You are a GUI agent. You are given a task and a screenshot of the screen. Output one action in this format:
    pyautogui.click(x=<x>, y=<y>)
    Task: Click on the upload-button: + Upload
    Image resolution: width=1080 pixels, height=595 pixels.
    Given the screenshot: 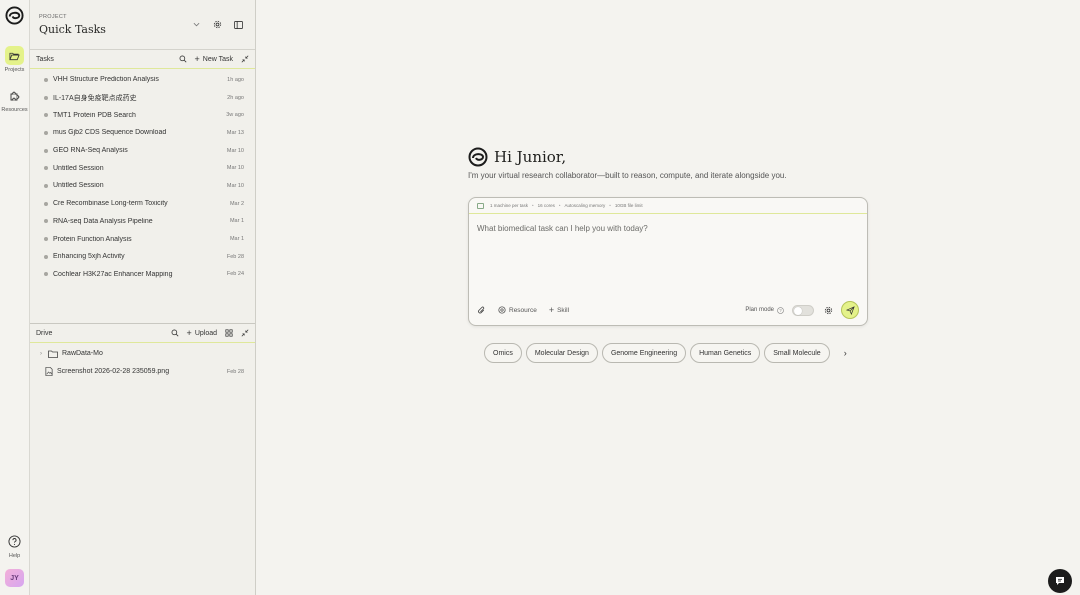 What is the action you would take?
    pyautogui.click(x=202, y=333)
    